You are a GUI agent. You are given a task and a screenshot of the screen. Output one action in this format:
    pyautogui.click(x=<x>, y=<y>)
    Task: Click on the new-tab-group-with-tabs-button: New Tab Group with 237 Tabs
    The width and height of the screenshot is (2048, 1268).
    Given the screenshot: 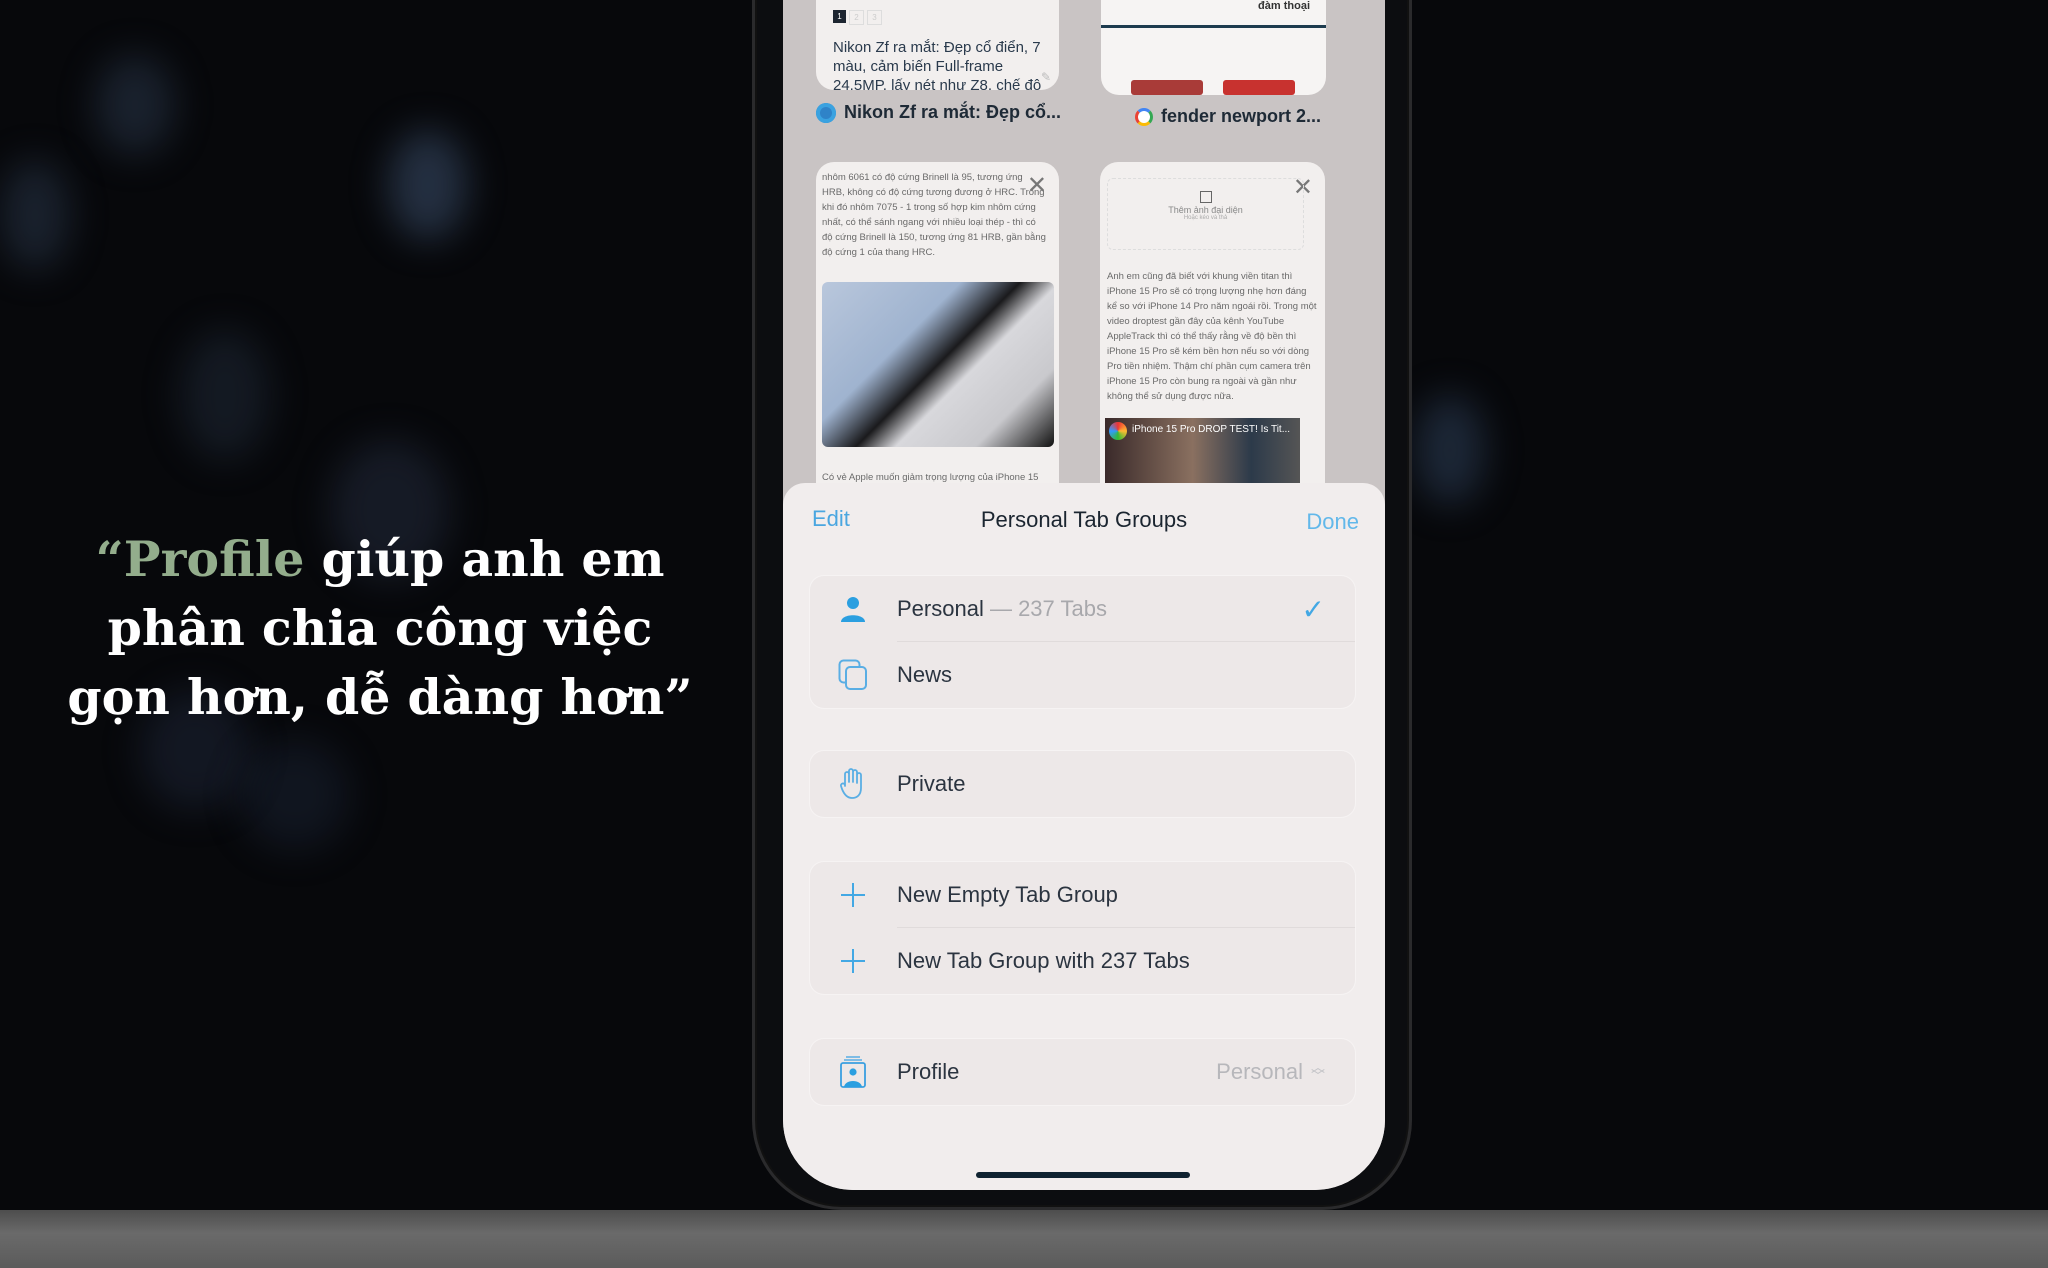 What is the action you would take?
    pyautogui.click(x=1082, y=961)
    